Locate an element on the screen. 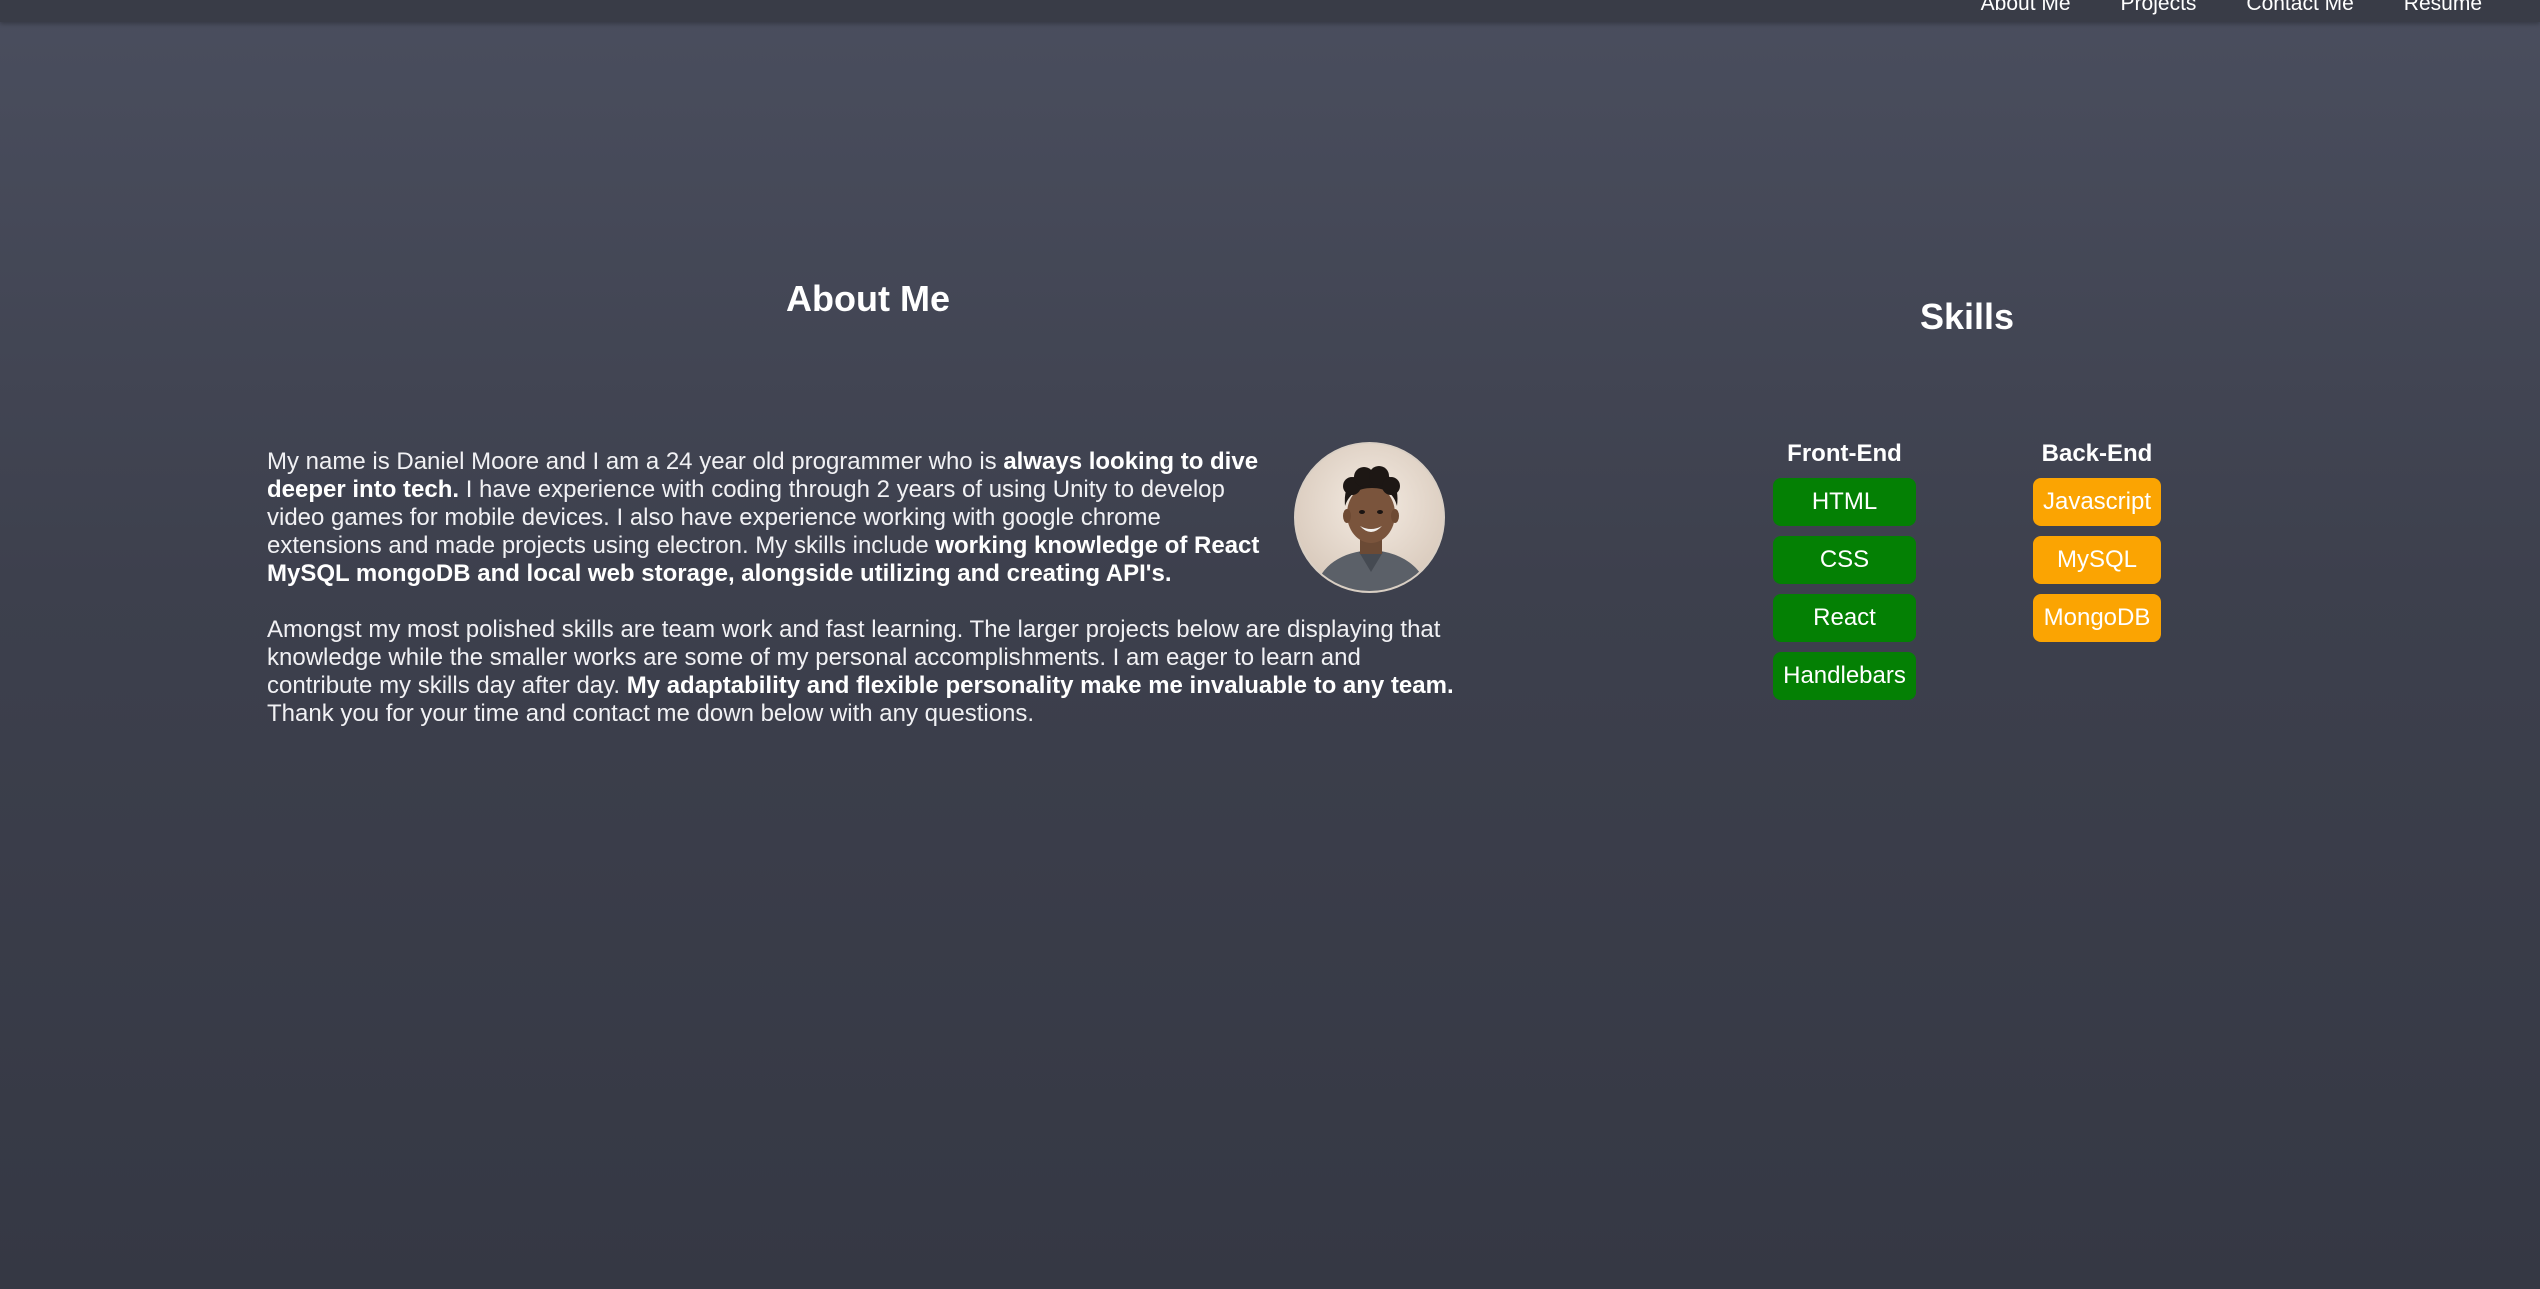 Image resolution: width=2540 pixels, height=1289 pixels. skill-badge-mongodb: MongoDB is located at coordinates (2097, 618).